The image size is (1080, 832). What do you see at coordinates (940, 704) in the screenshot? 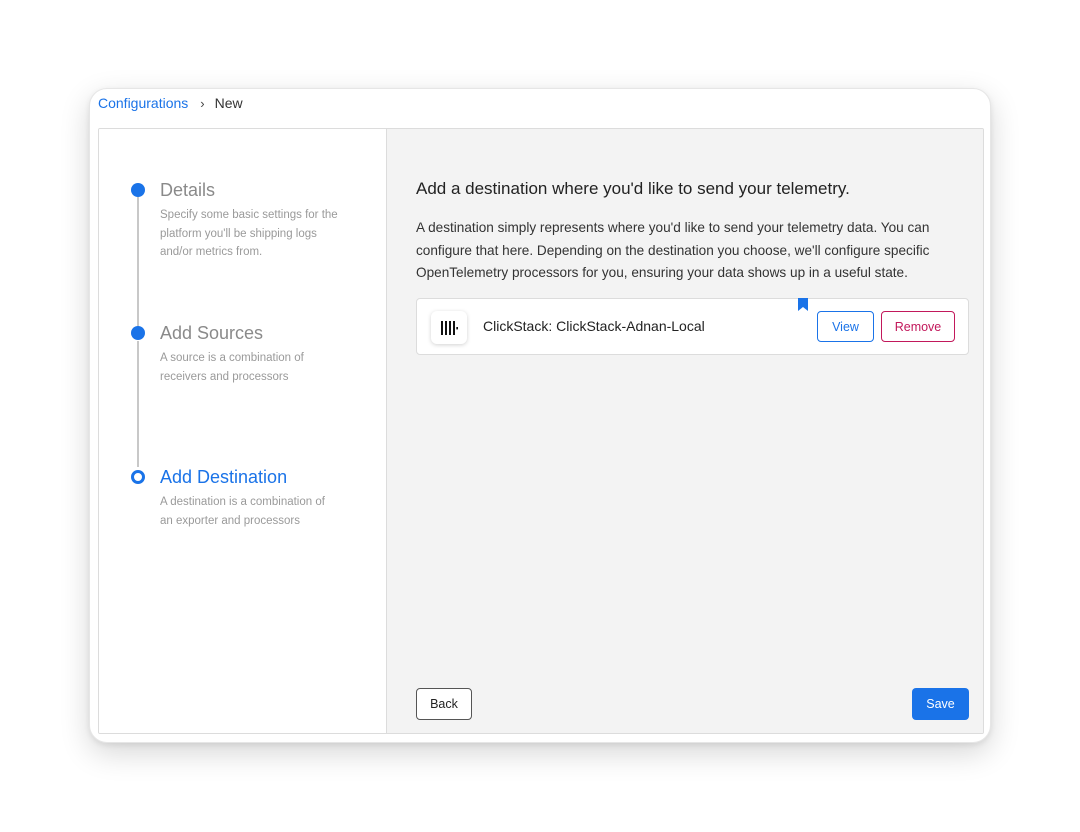
I see `save-button: Save` at bounding box center [940, 704].